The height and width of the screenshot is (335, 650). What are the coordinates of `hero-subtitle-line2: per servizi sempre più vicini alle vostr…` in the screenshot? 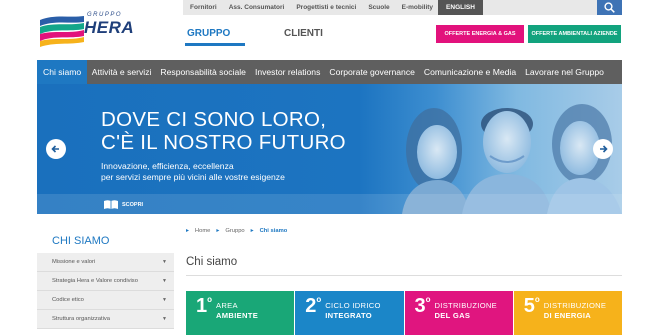 It's located at (193, 177).